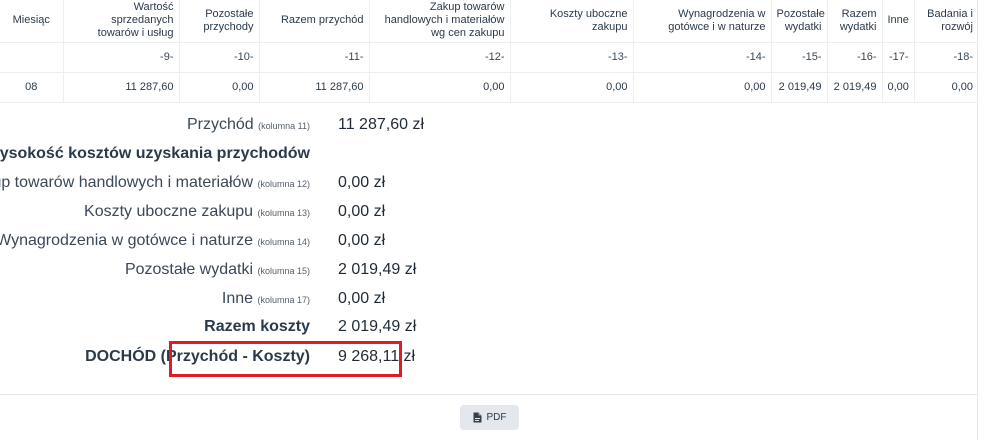  I want to click on footer-divider, so click(489, 394).